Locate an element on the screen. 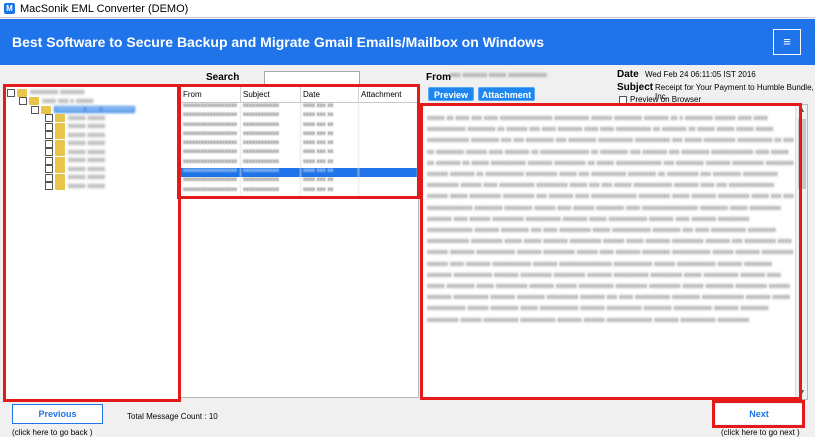 This screenshot has height=437, width=815. search-input is located at coordinates (312, 79).